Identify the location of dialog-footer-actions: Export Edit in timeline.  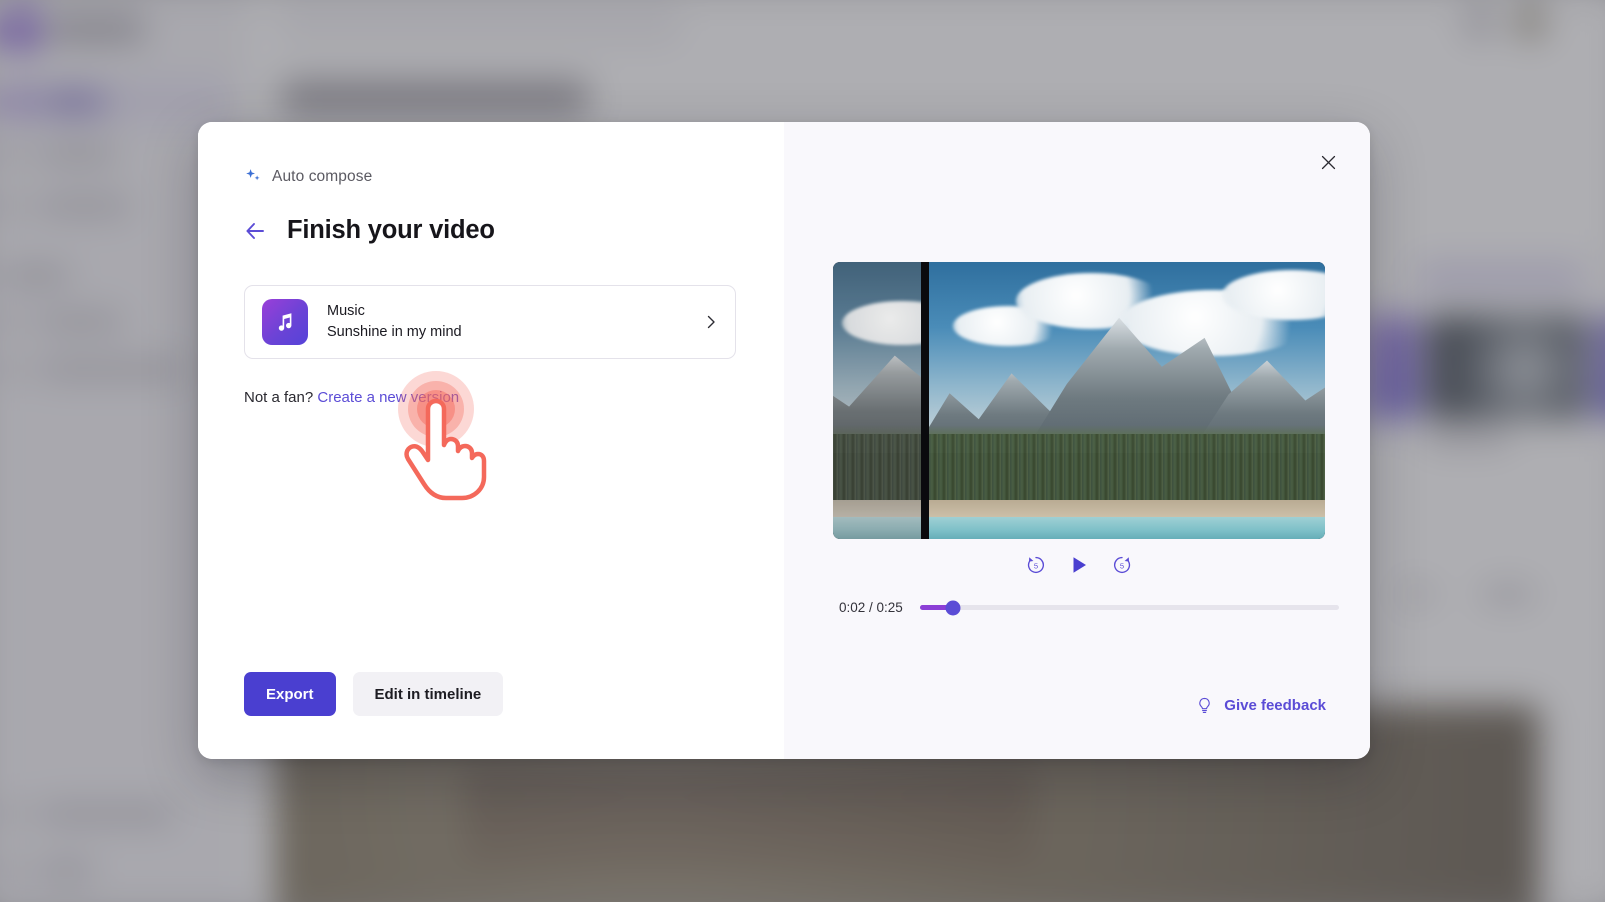
(374, 694).